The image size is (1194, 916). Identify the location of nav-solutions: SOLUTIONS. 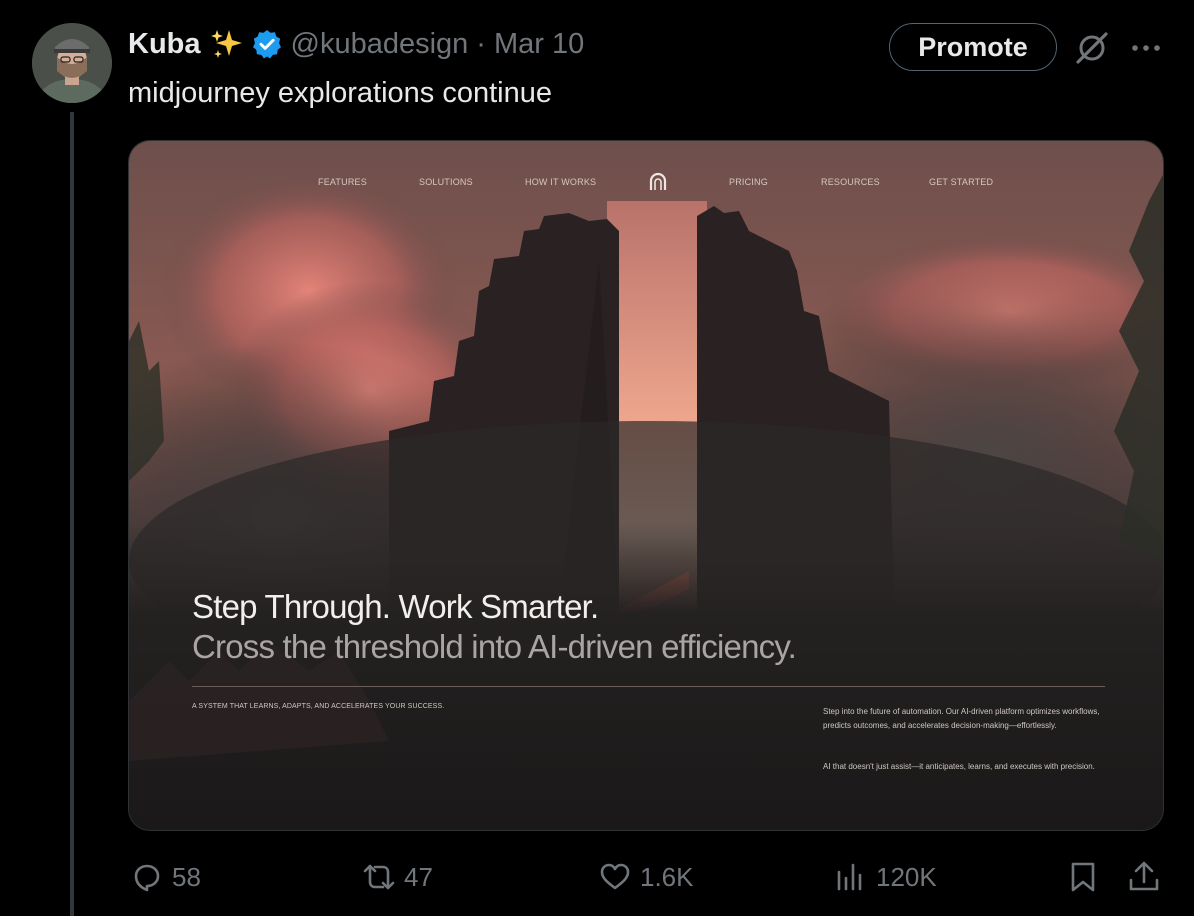
(446, 182).